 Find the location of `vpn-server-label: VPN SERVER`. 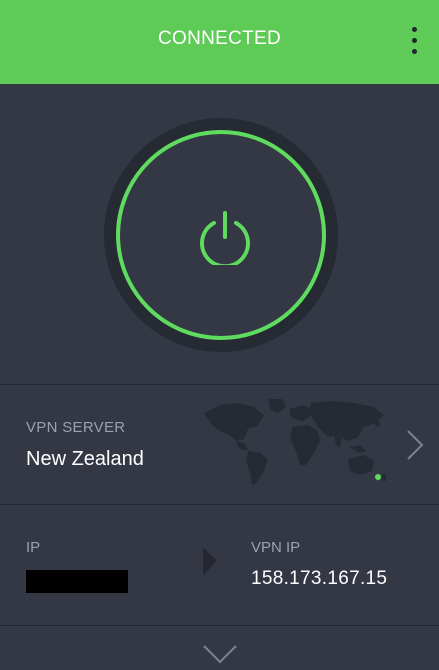

vpn-server-label: VPN SERVER is located at coordinates (76, 427).